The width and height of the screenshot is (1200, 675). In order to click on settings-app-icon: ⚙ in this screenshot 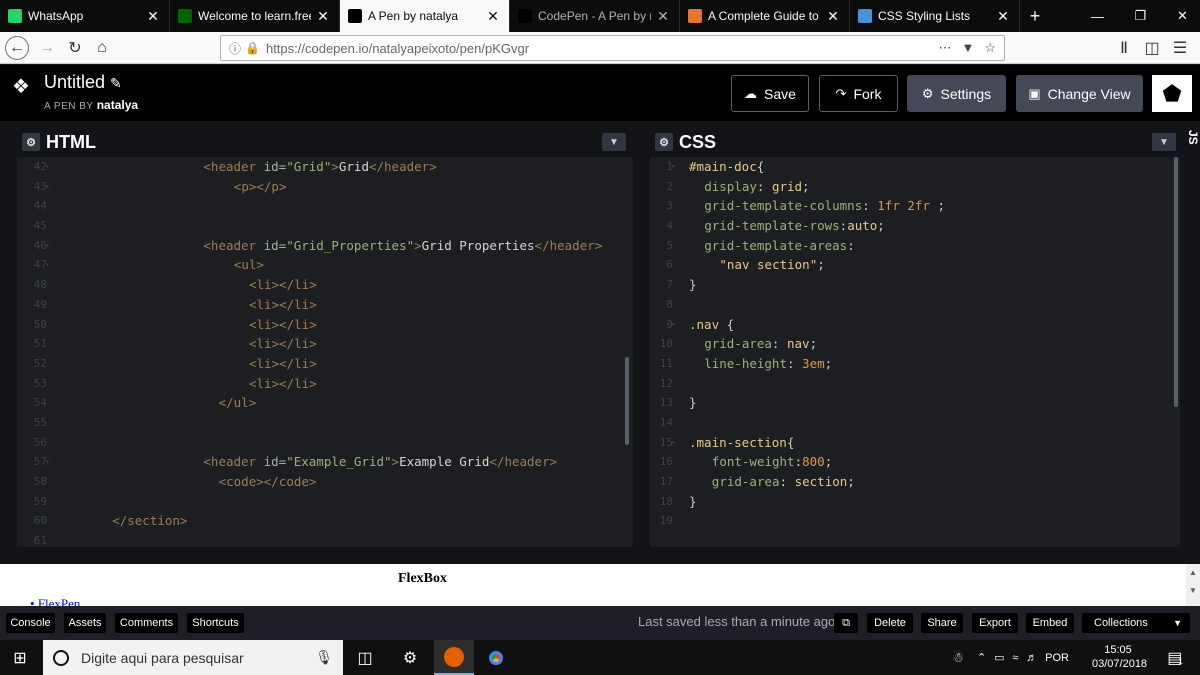, I will do `click(410, 657)`.